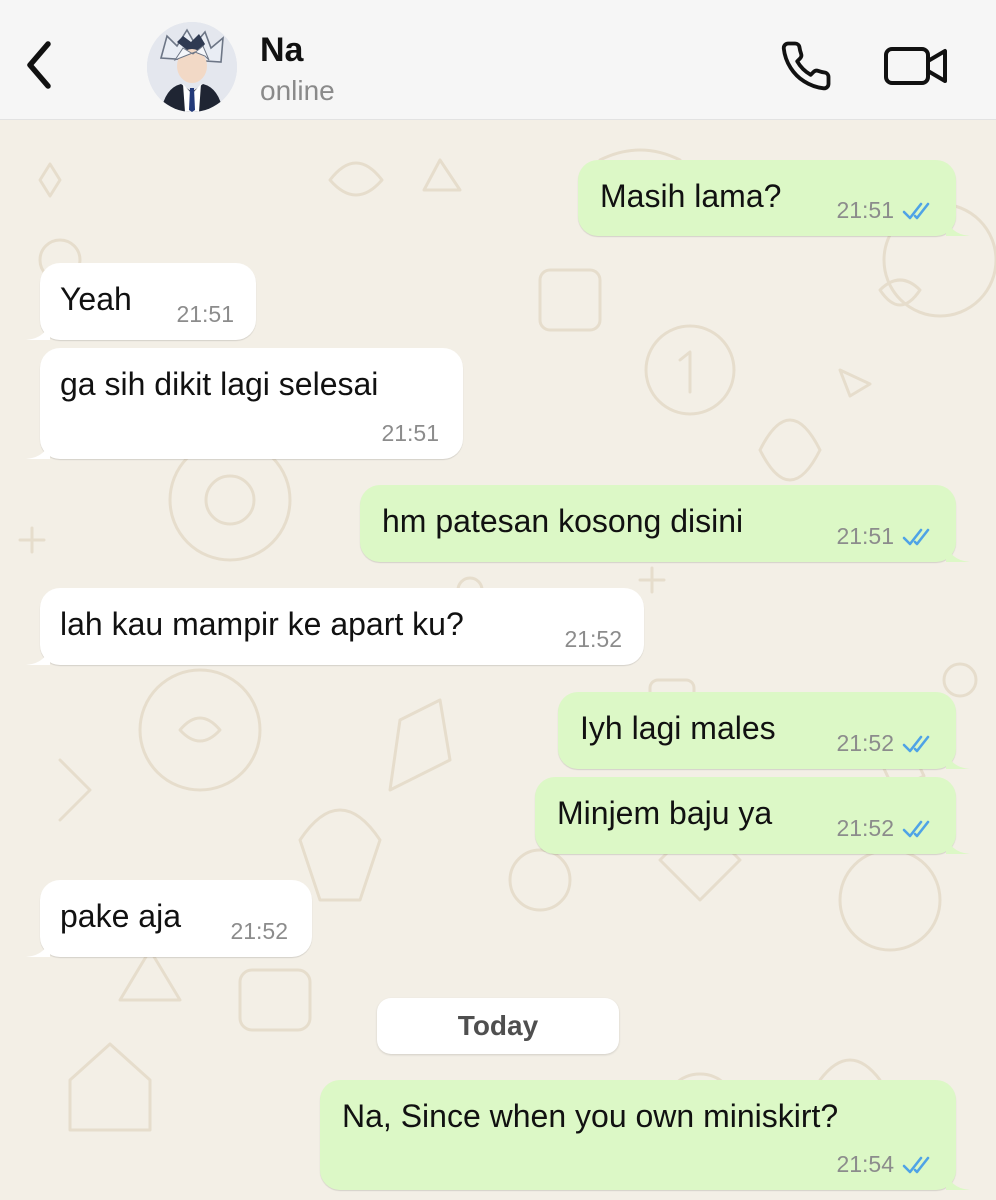 The width and height of the screenshot is (996, 1200). I want to click on message-meta: 21:54, so click(886, 1164).